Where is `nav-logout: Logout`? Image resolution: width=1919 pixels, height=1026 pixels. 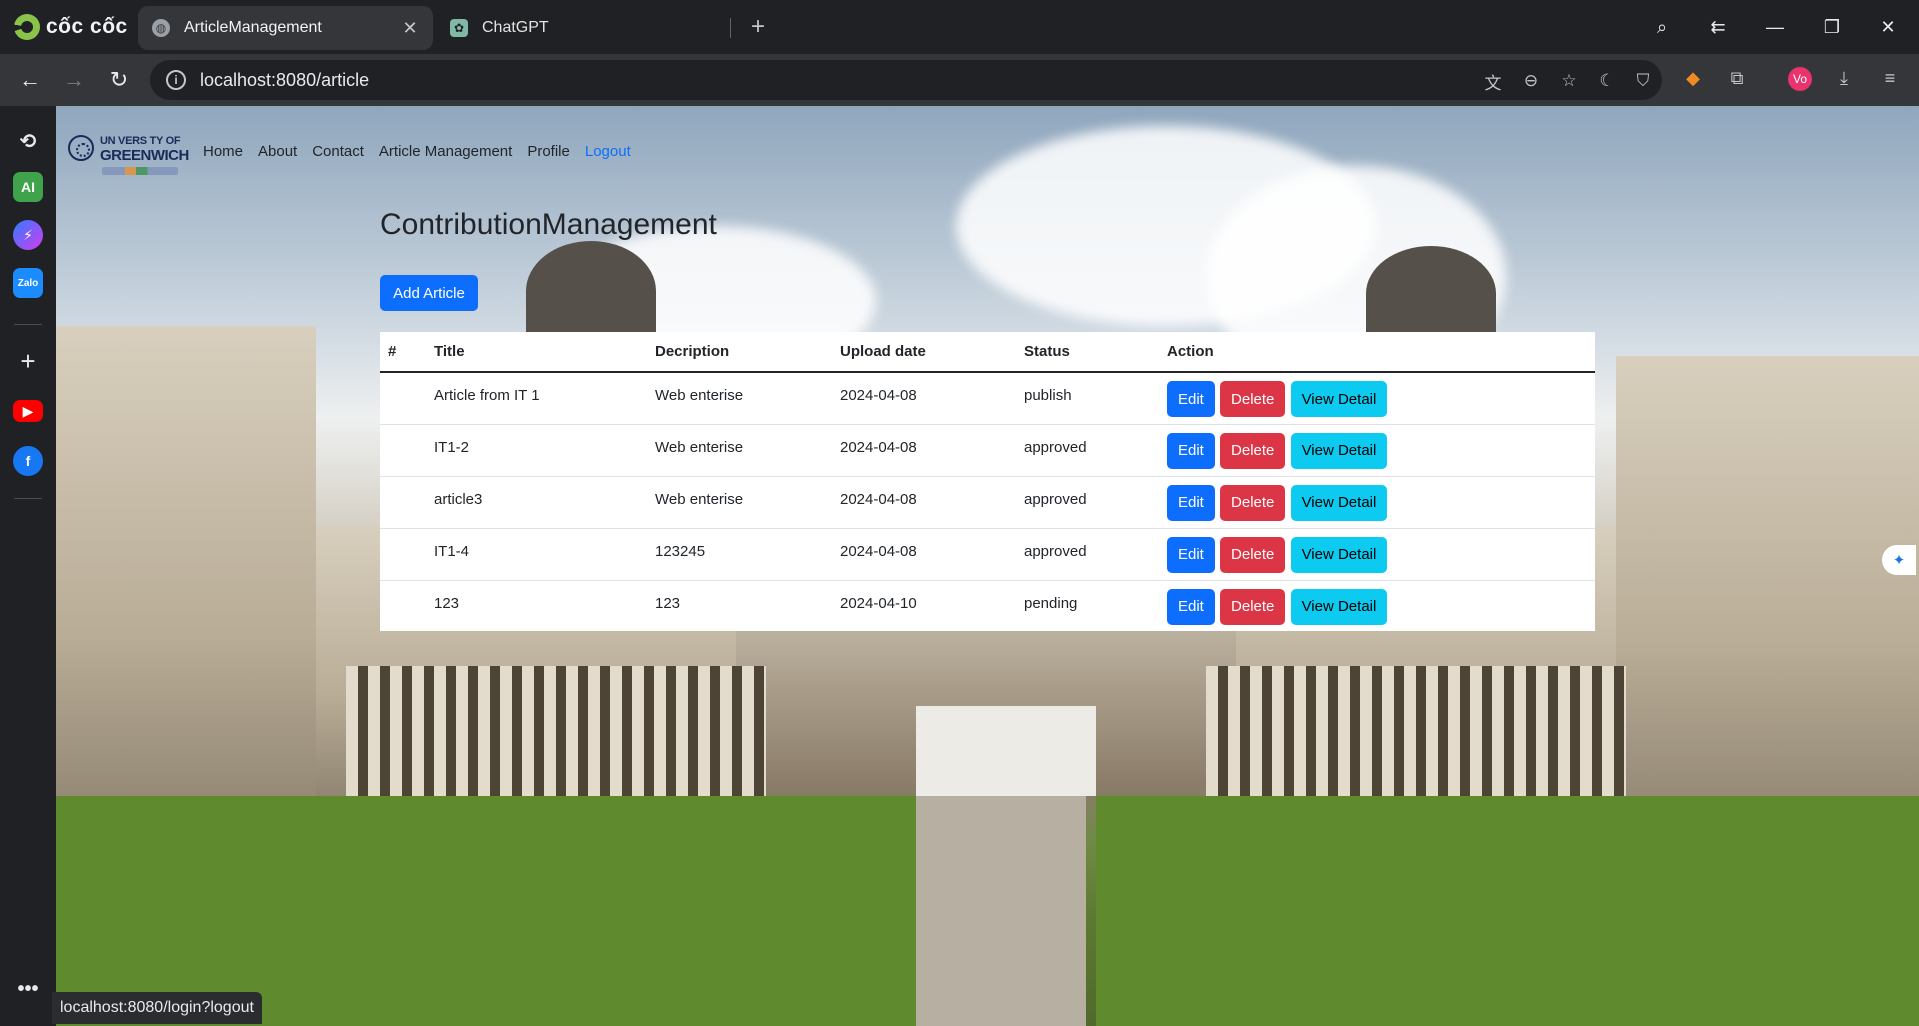
nav-logout: Logout is located at coordinates (608, 151).